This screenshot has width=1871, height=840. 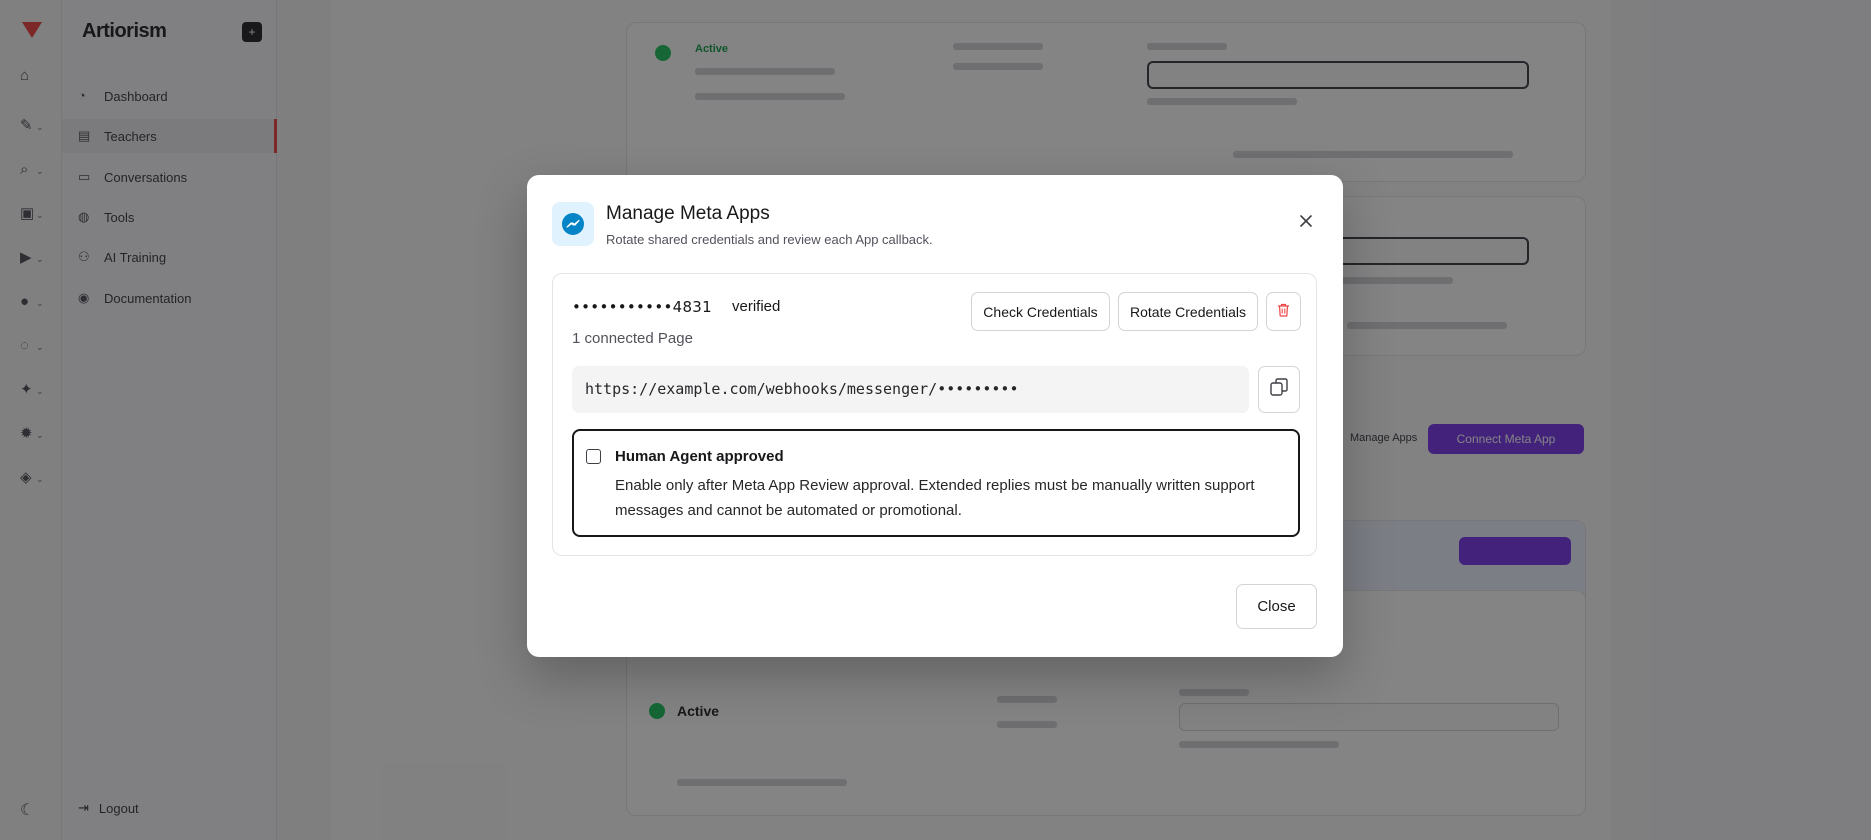 What do you see at coordinates (699, 456) in the screenshot?
I see `human-agent-title: Human Agent approved` at bounding box center [699, 456].